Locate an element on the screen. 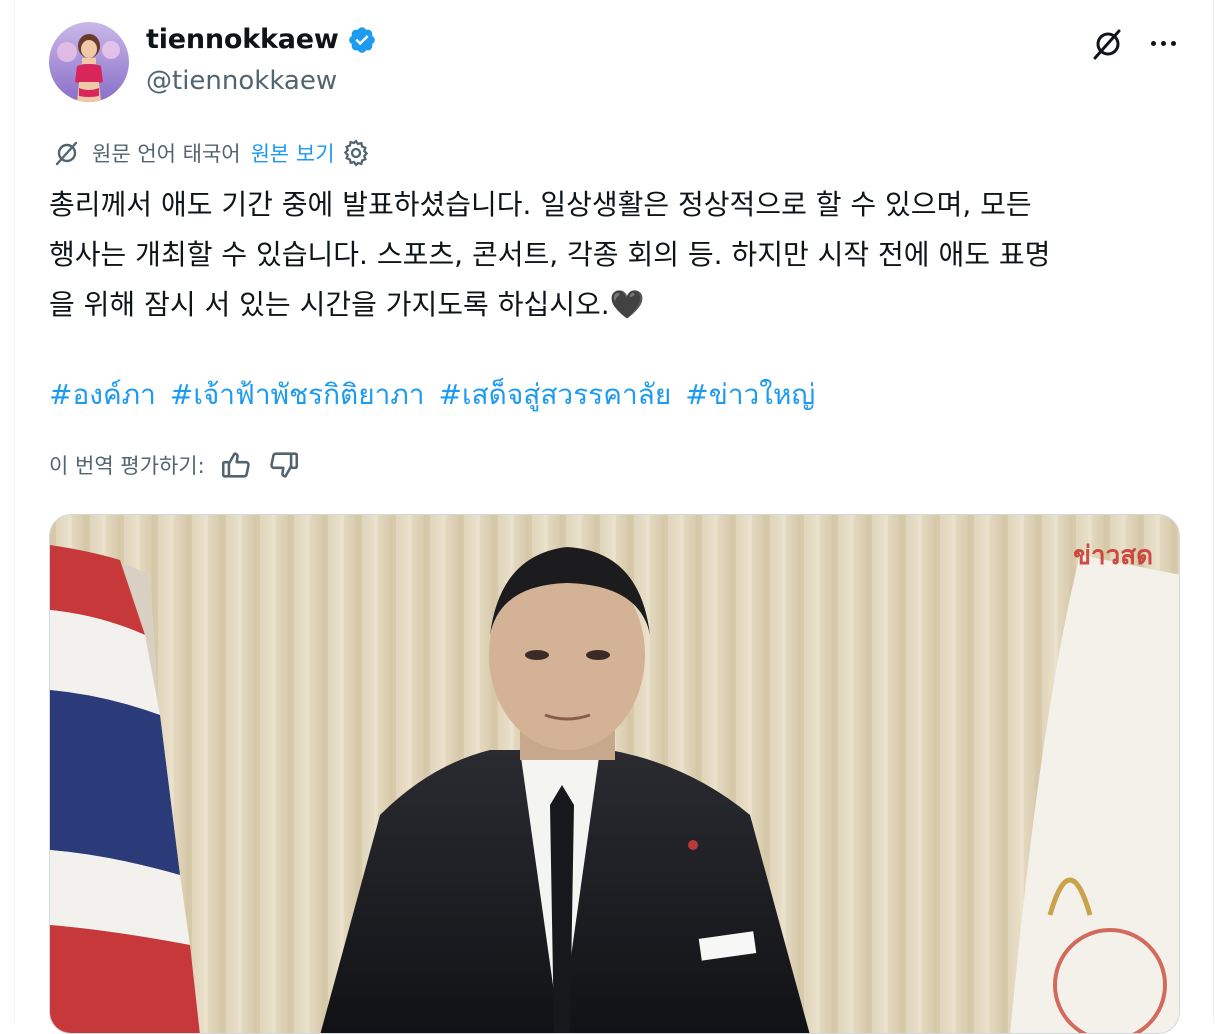 The width and height of the screenshot is (1218, 1034). gear-icon is located at coordinates (356, 153).